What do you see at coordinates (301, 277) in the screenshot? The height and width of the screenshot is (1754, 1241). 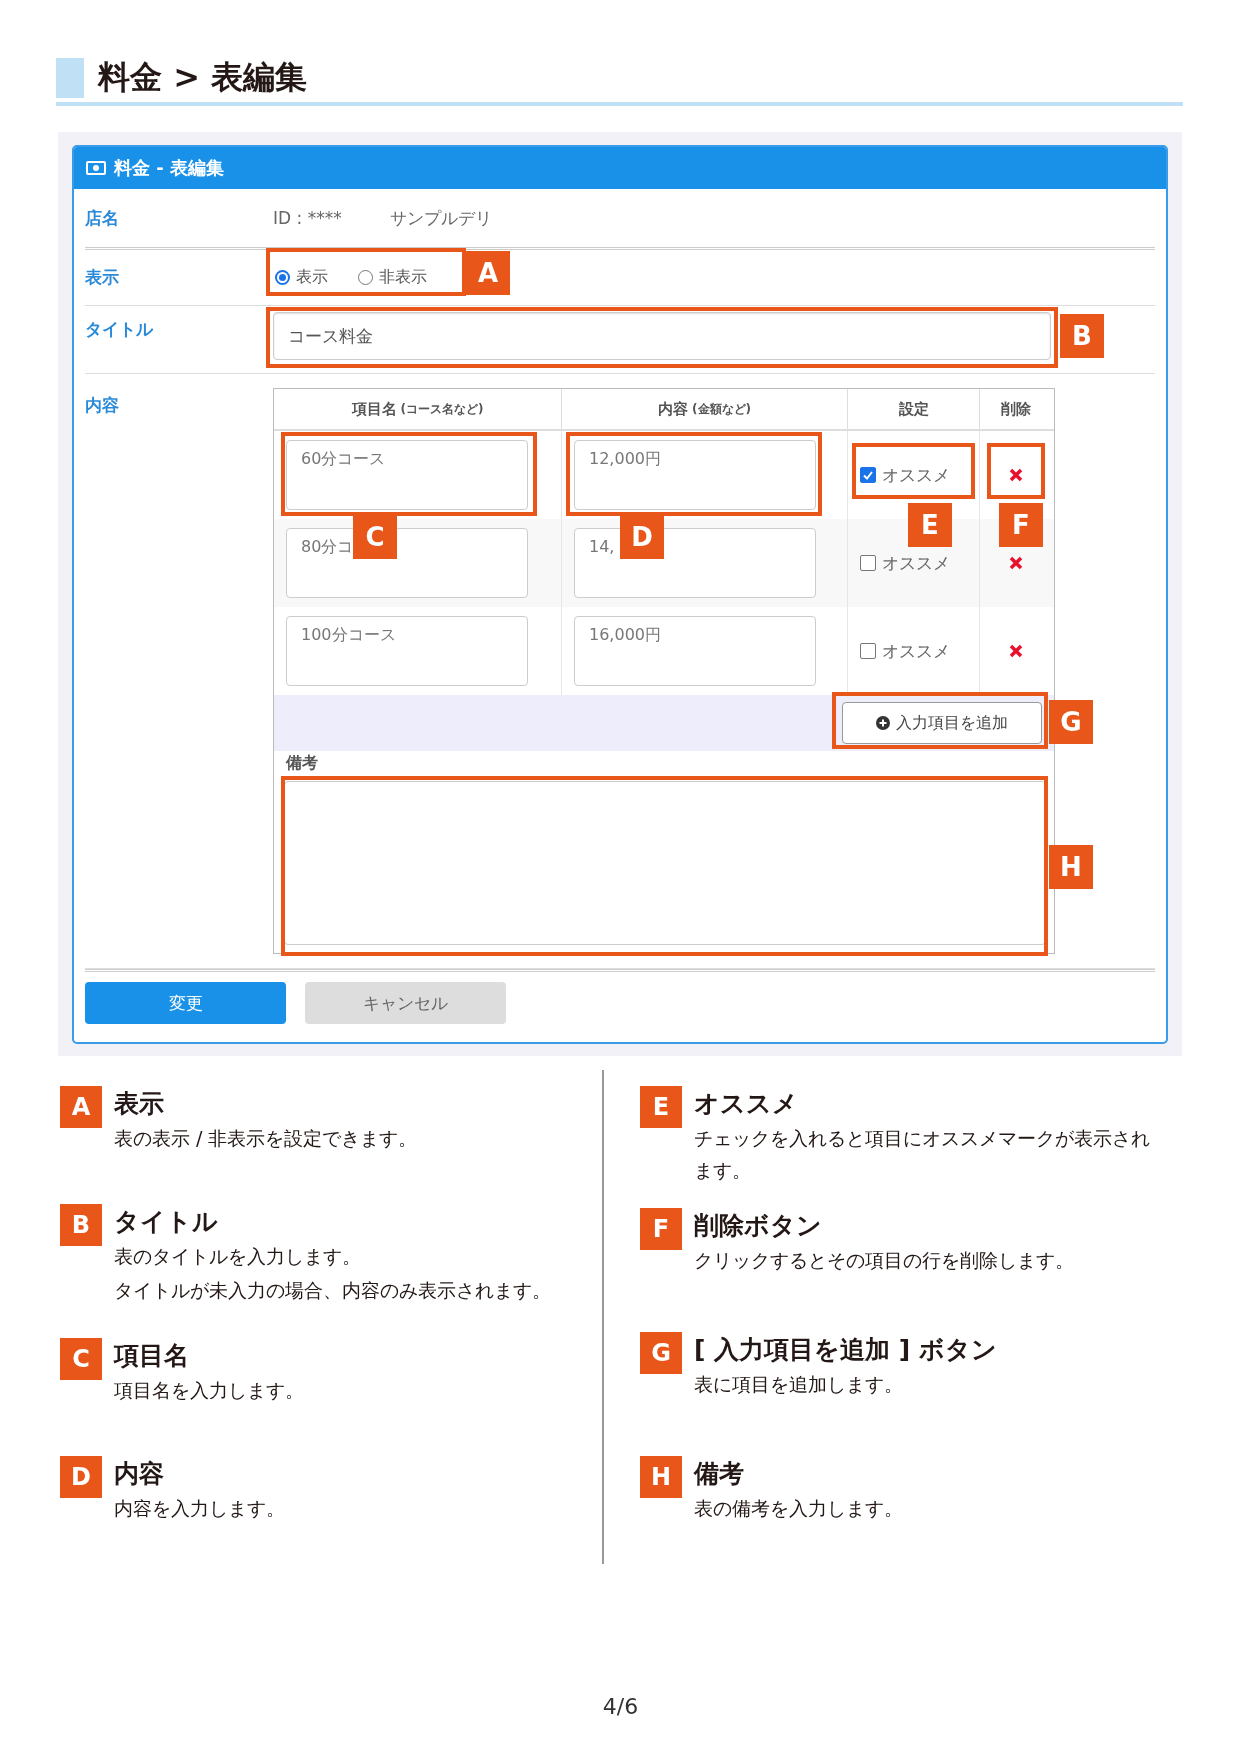 I see `radio-option: 表示` at bounding box center [301, 277].